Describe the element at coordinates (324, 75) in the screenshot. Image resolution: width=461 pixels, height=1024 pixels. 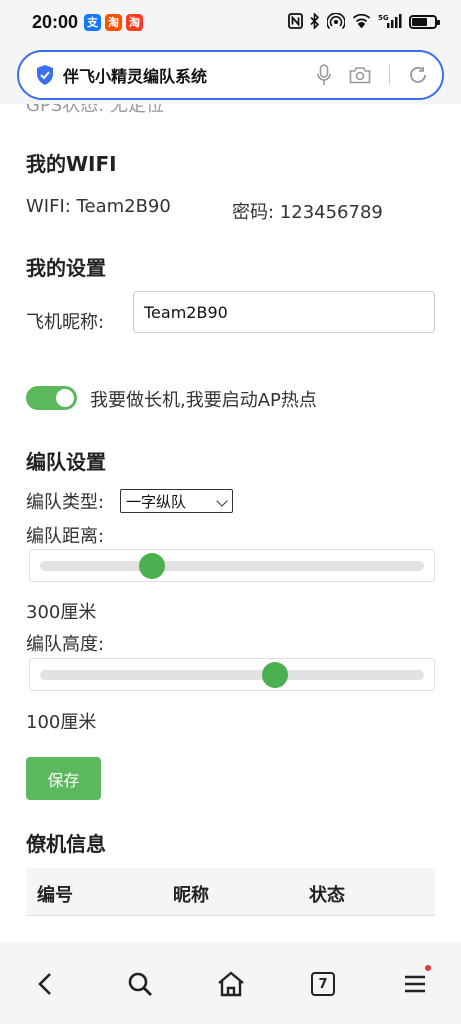
I see `microphone-icon` at that location.